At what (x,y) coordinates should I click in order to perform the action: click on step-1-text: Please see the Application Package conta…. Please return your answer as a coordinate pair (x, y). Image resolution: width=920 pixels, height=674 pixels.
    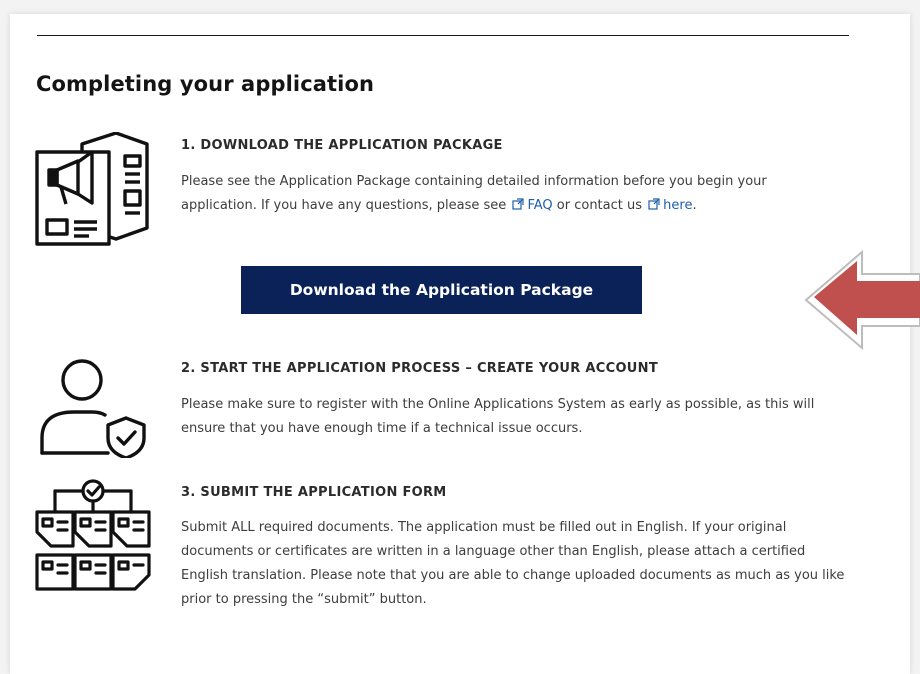
    Looking at the image, I should click on (513, 194).